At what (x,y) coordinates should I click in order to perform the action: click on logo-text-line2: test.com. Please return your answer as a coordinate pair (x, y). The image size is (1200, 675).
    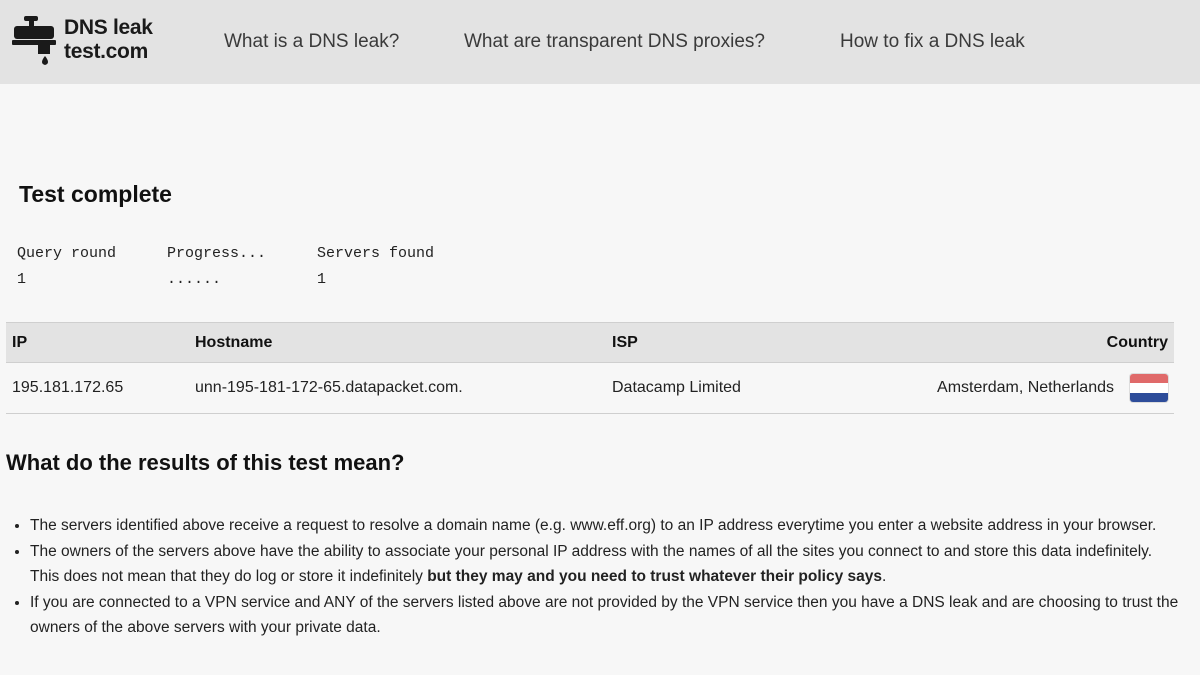
    Looking at the image, I should click on (106, 51).